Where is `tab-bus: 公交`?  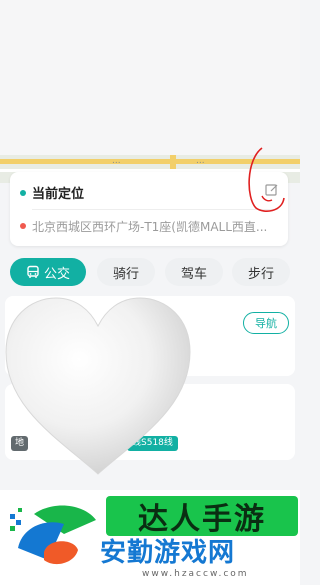 tab-bus: 公交 is located at coordinates (48, 272).